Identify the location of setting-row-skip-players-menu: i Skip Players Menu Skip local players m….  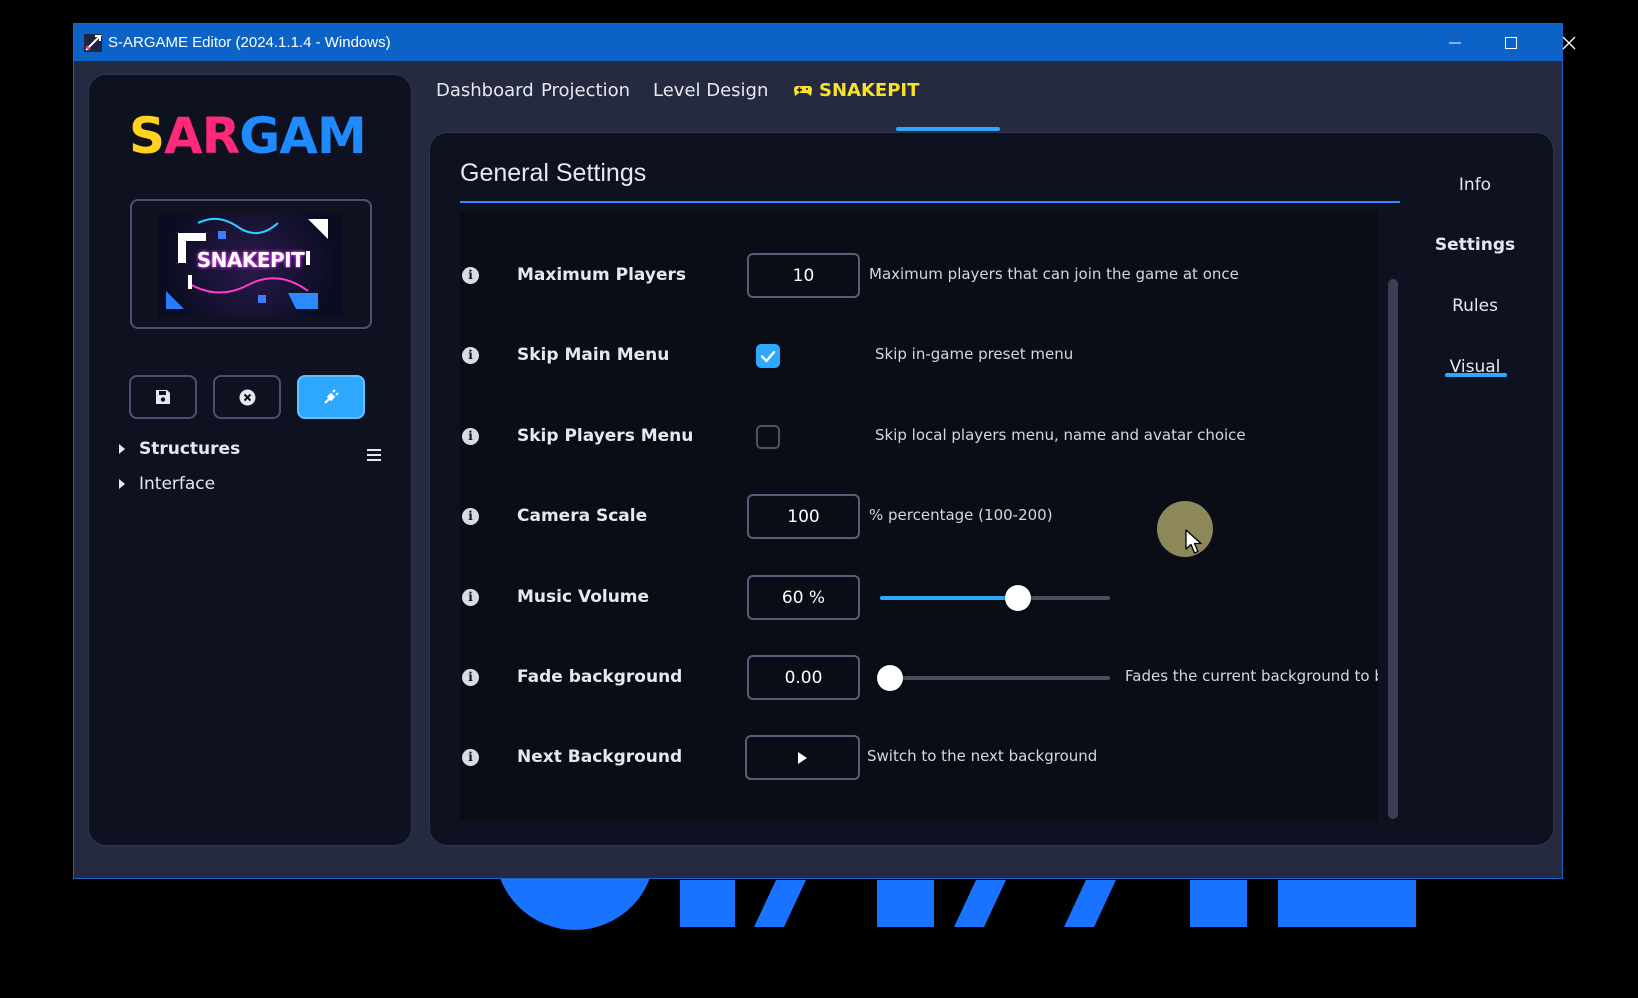
(919, 437).